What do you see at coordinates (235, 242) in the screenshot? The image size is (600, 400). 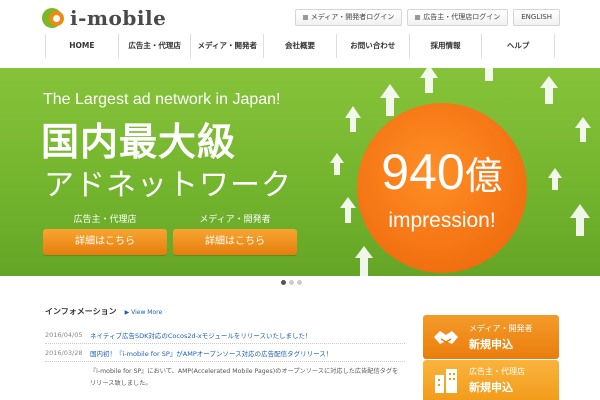 I see `cta-media-button: 詳細はこちら` at bounding box center [235, 242].